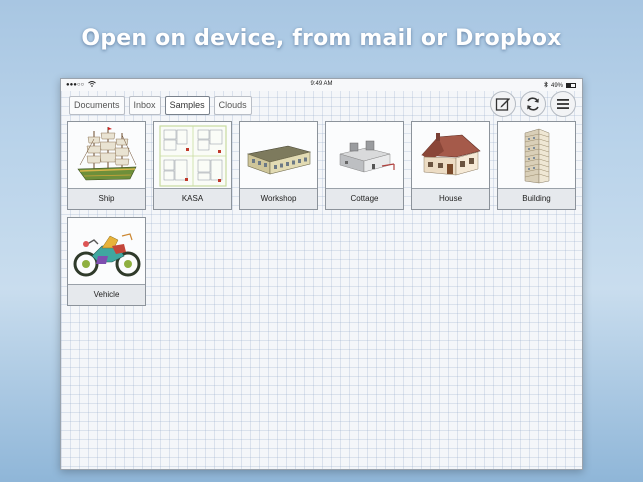  Describe the element at coordinates (450, 153) in the screenshot. I see `house-icon` at that location.